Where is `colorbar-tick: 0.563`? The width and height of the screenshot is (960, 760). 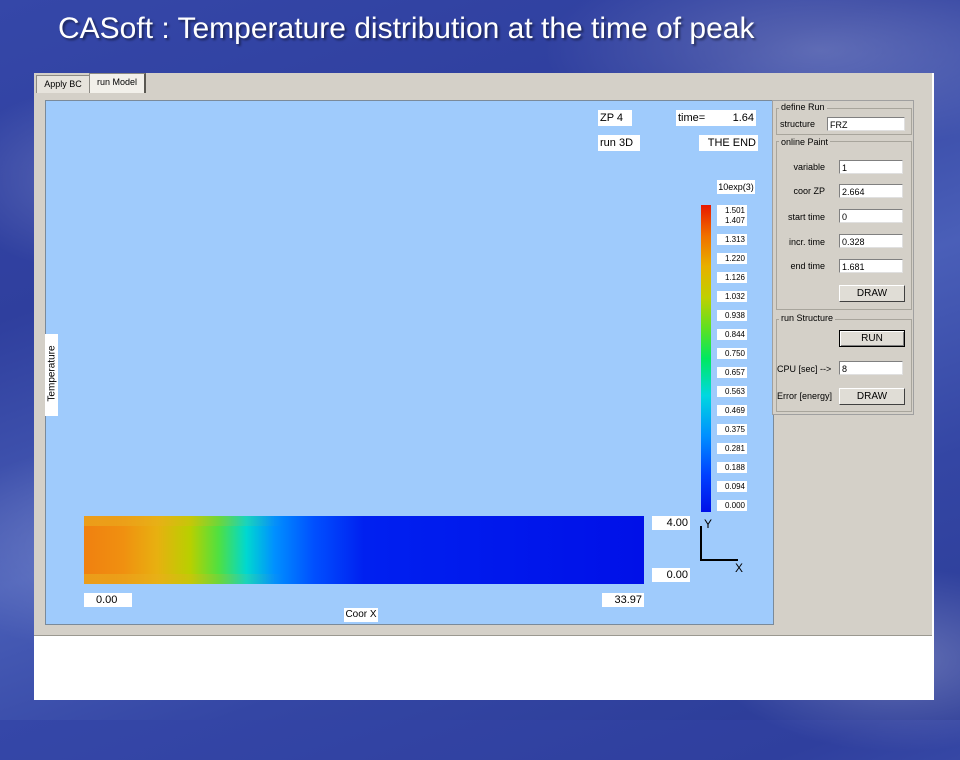
colorbar-tick: 0.563 is located at coordinates (732, 391).